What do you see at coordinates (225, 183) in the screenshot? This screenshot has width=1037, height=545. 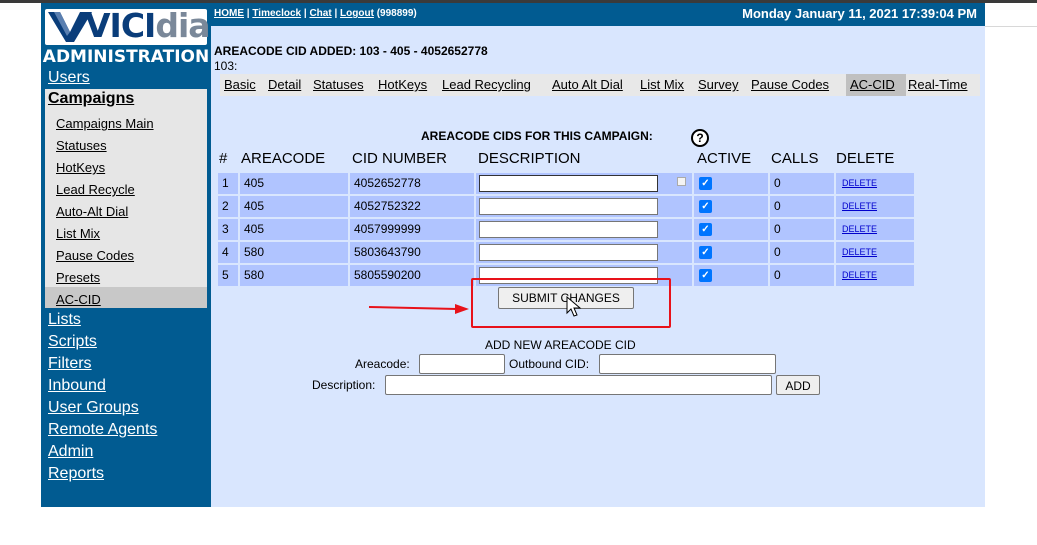 I see `row-num: 1` at bounding box center [225, 183].